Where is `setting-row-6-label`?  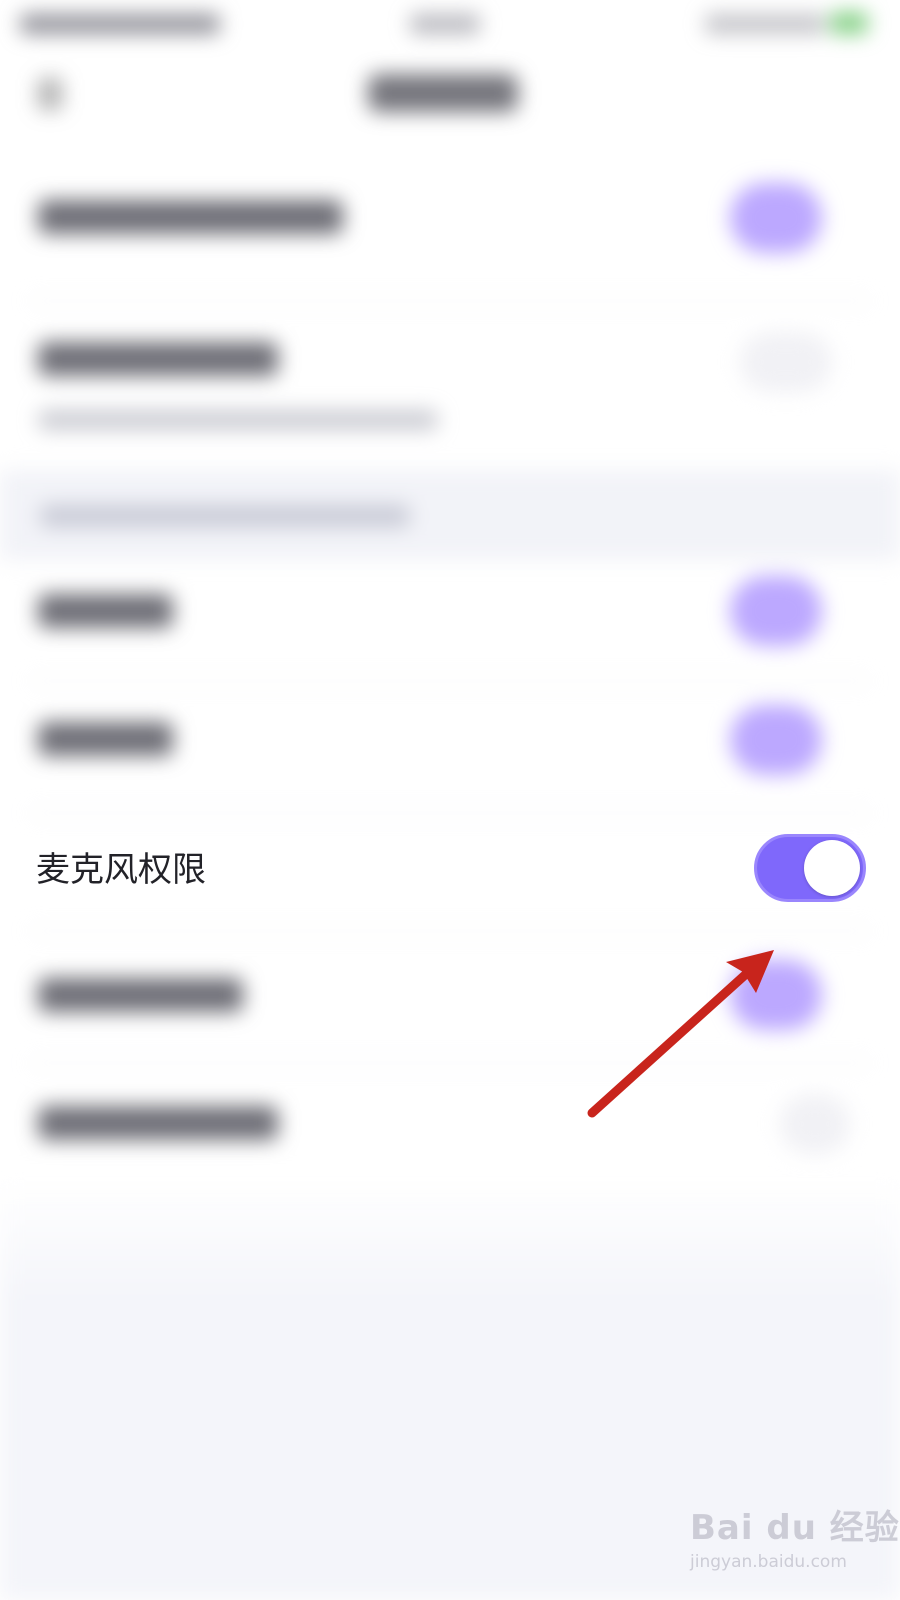
setting-row-6-label is located at coordinates (140, 995).